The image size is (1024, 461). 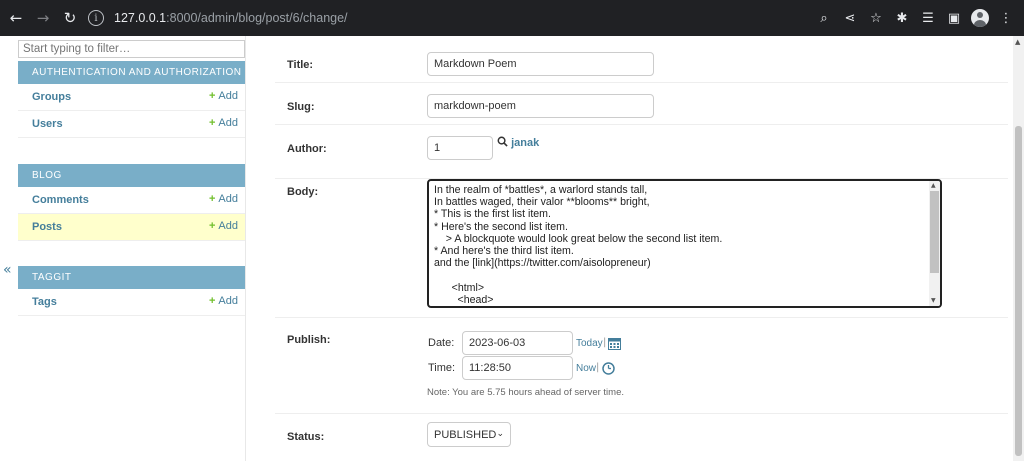 What do you see at coordinates (96, 18) in the screenshot?
I see `site-info-icon: i` at bounding box center [96, 18].